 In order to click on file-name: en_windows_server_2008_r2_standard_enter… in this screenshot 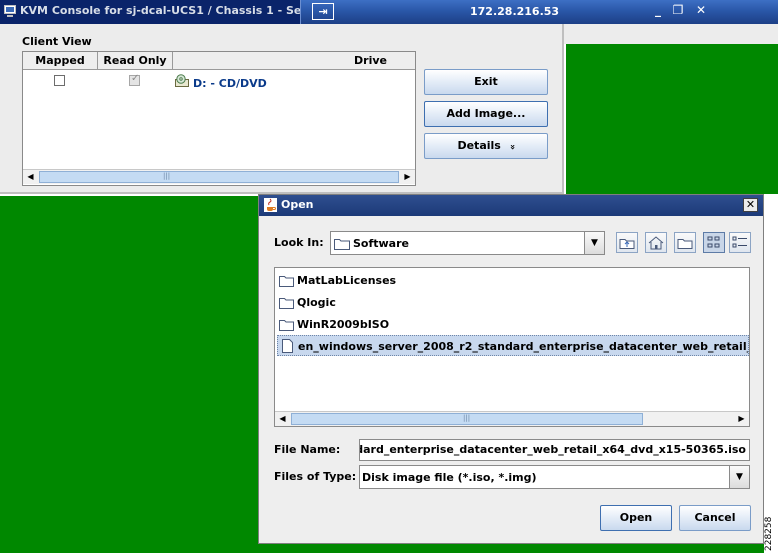, I will do `click(523, 346)`.